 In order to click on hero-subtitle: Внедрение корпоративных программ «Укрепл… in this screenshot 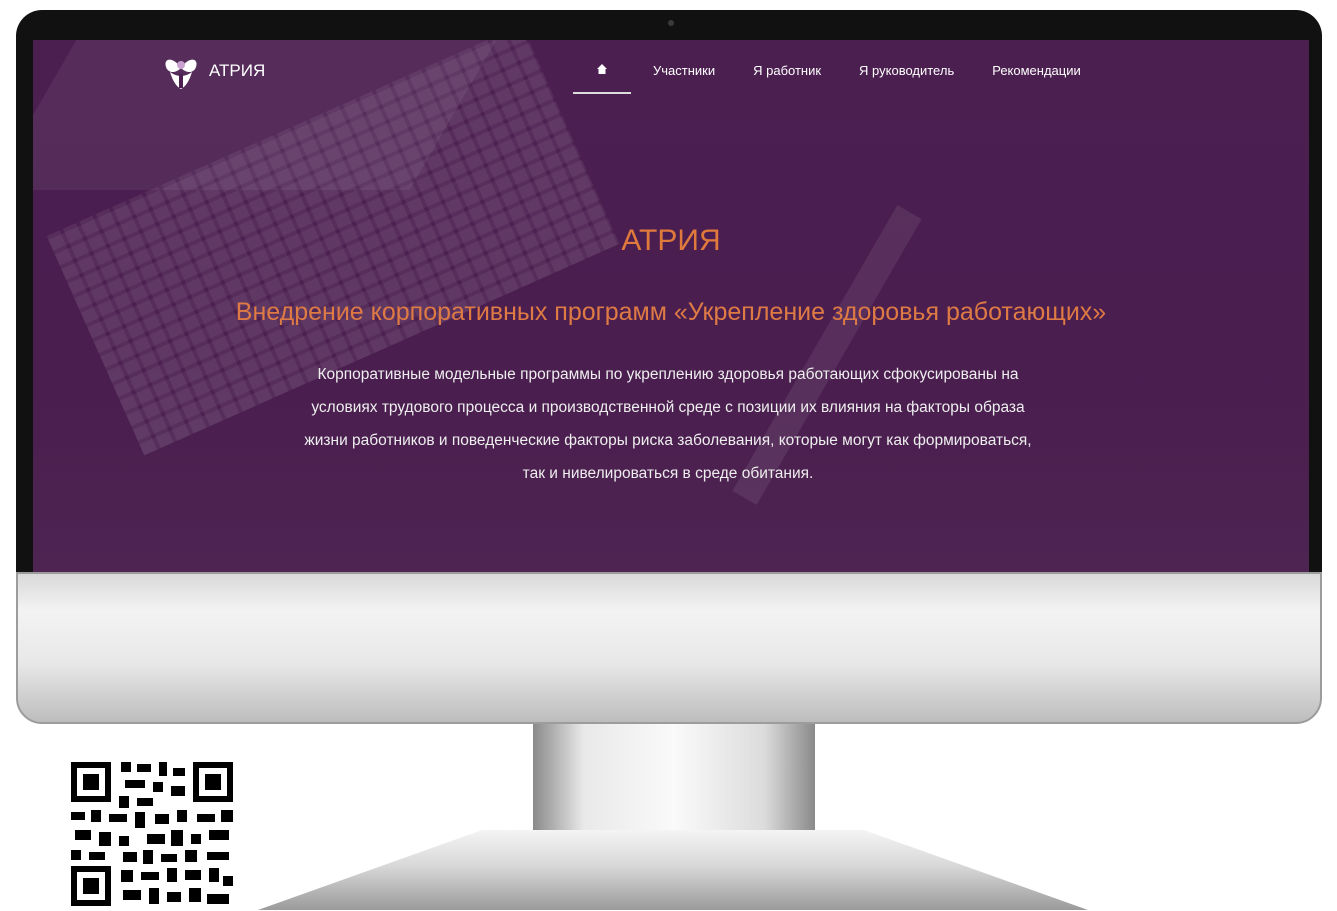, I will do `click(671, 312)`.